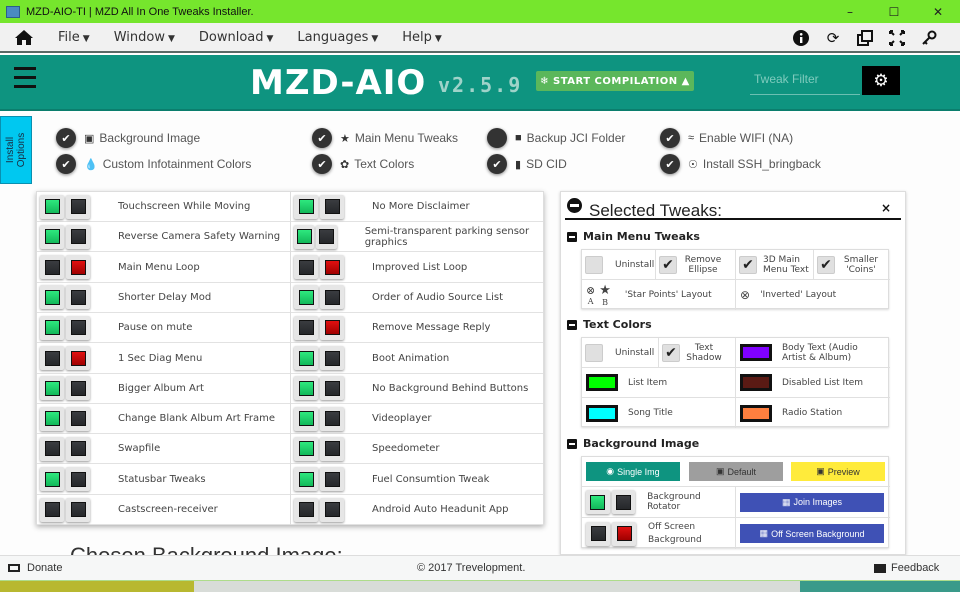 This screenshot has height=592, width=960. I want to click on refresh-icon: ⟳, so click(833, 38).